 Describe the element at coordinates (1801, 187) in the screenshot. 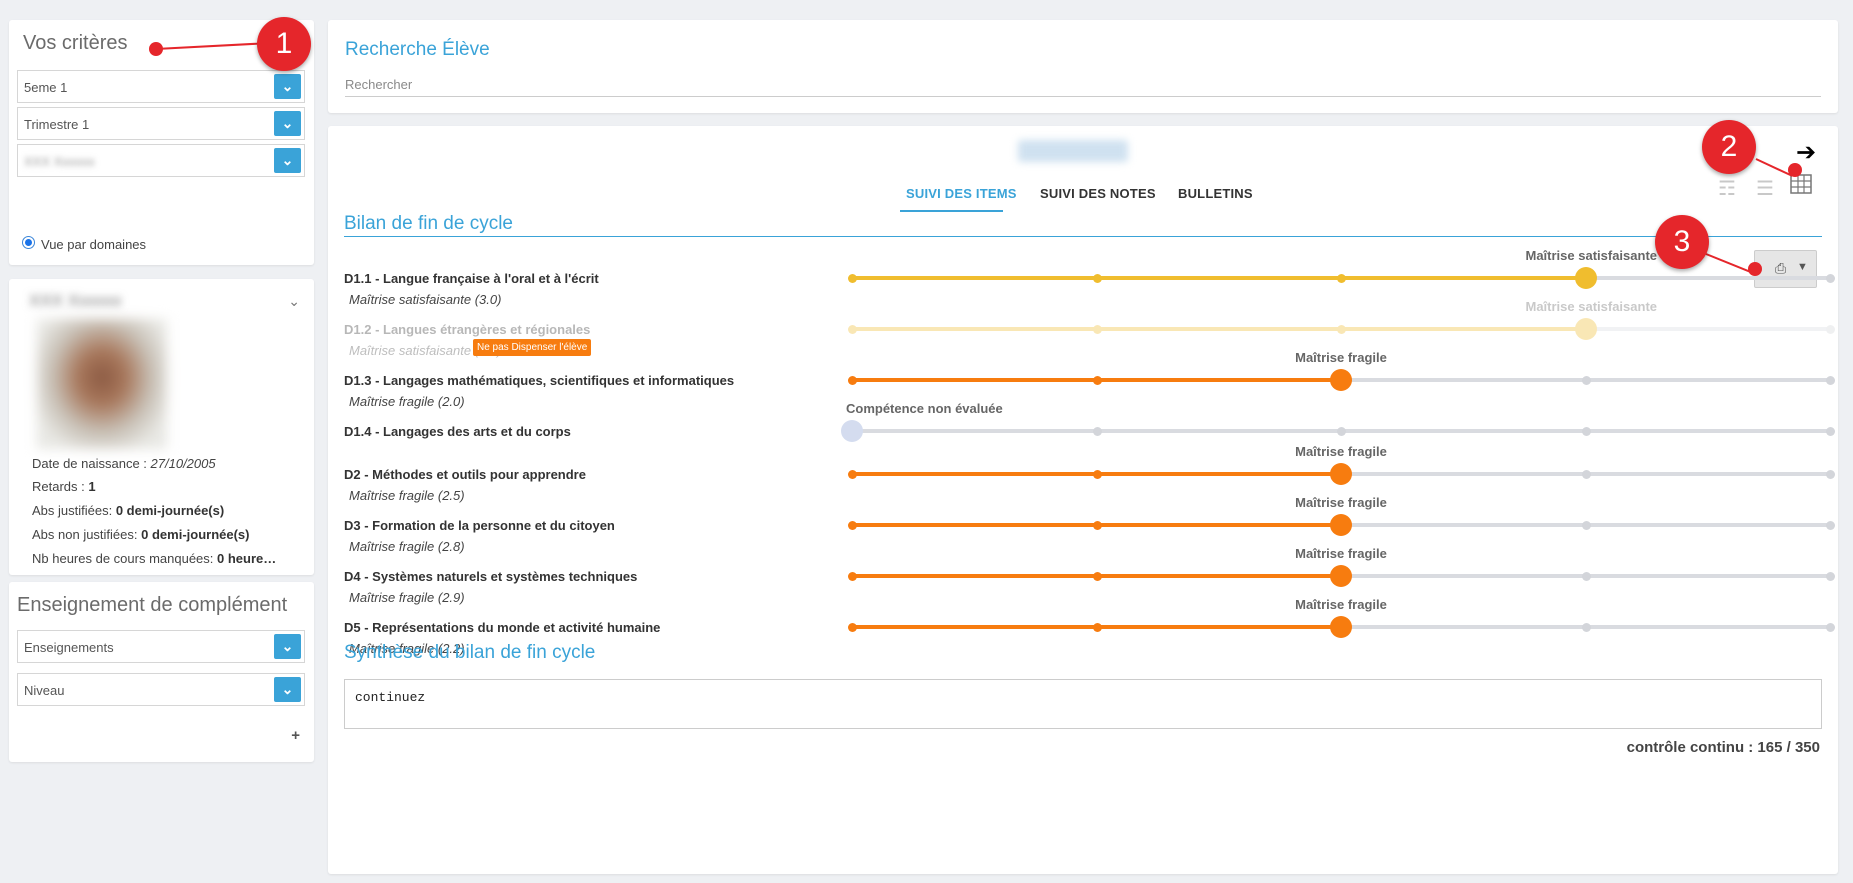

I see `table-icon` at that location.